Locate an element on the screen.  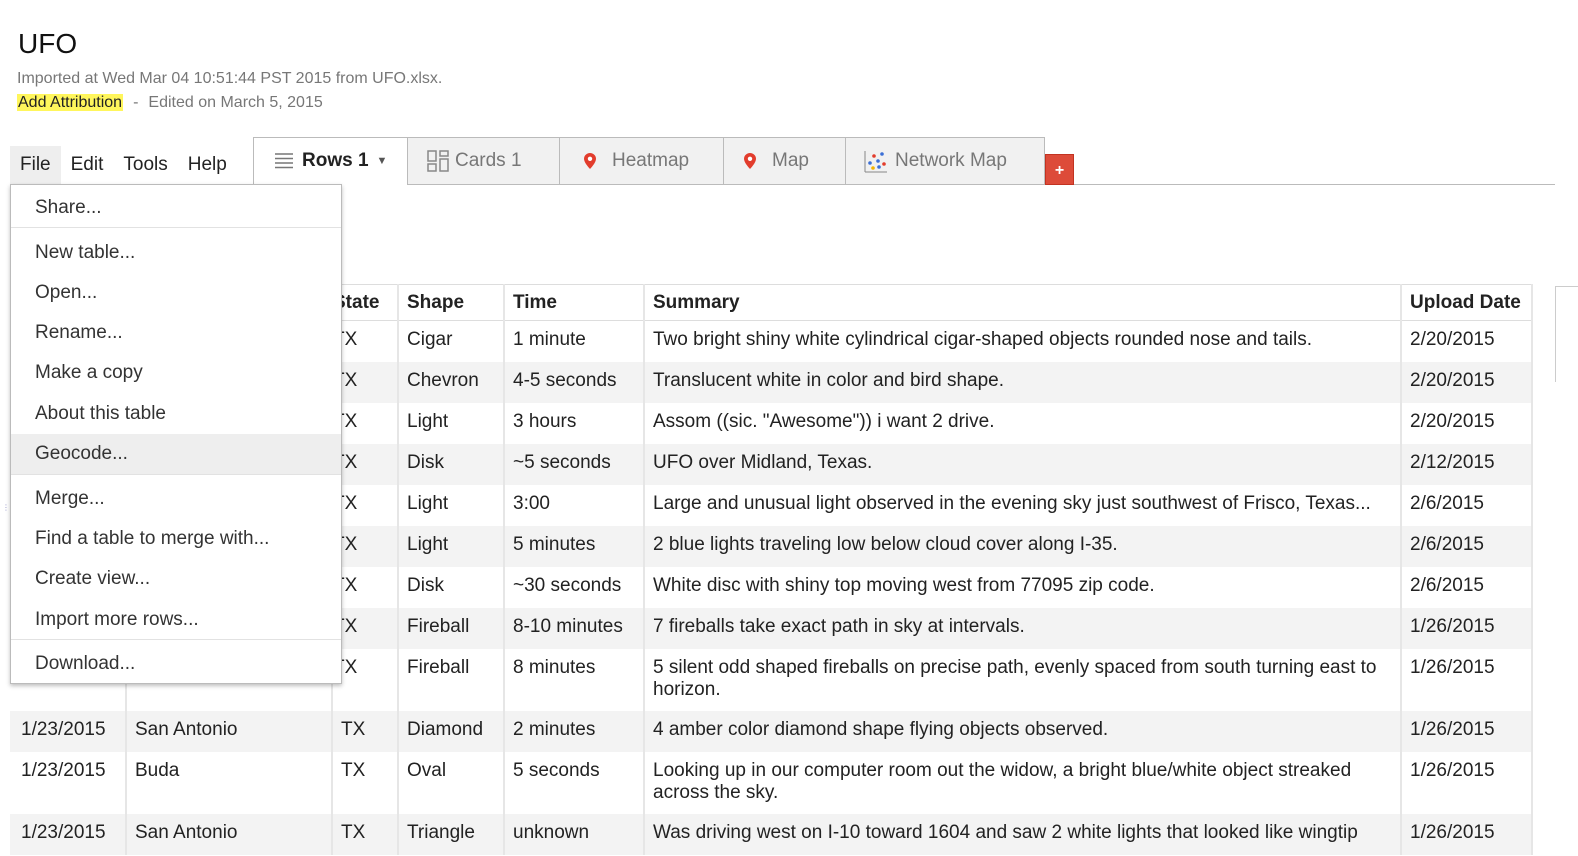
cell: 2 minutes is located at coordinates (574, 731).